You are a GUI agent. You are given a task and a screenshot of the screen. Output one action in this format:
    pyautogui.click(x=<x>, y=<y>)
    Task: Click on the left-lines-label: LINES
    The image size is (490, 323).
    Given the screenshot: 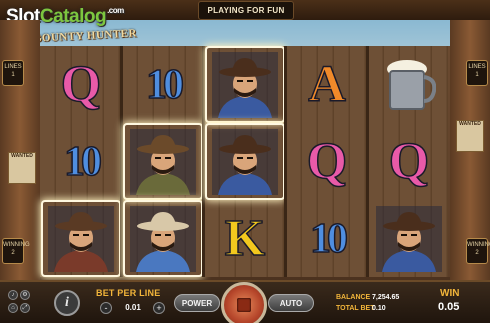 What is the action you would take?
    pyautogui.click(x=13, y=67)
    